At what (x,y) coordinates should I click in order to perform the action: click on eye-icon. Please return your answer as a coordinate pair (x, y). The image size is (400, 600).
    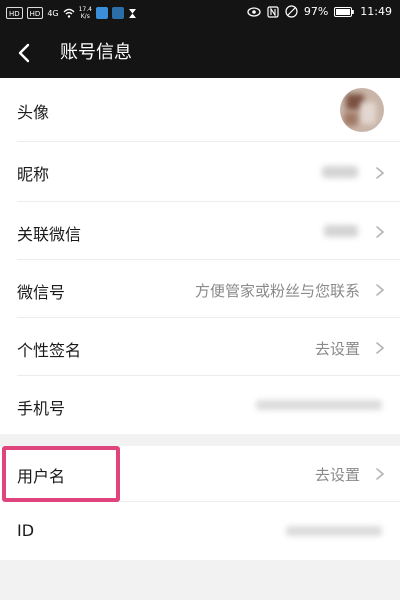
    Looking at the image, I should click on (254, 11).